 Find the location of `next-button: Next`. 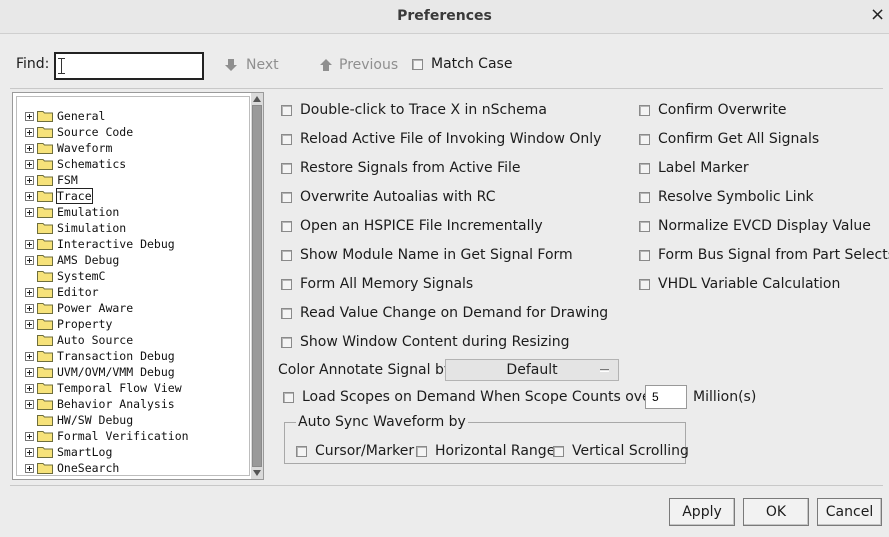

next-button: Next is located at coordinates (251, 65).